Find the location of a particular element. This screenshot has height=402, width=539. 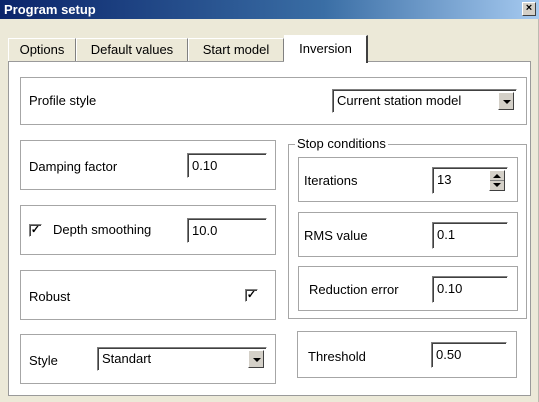

tab-inversion: Inversion is located at coordinates (326, 49).